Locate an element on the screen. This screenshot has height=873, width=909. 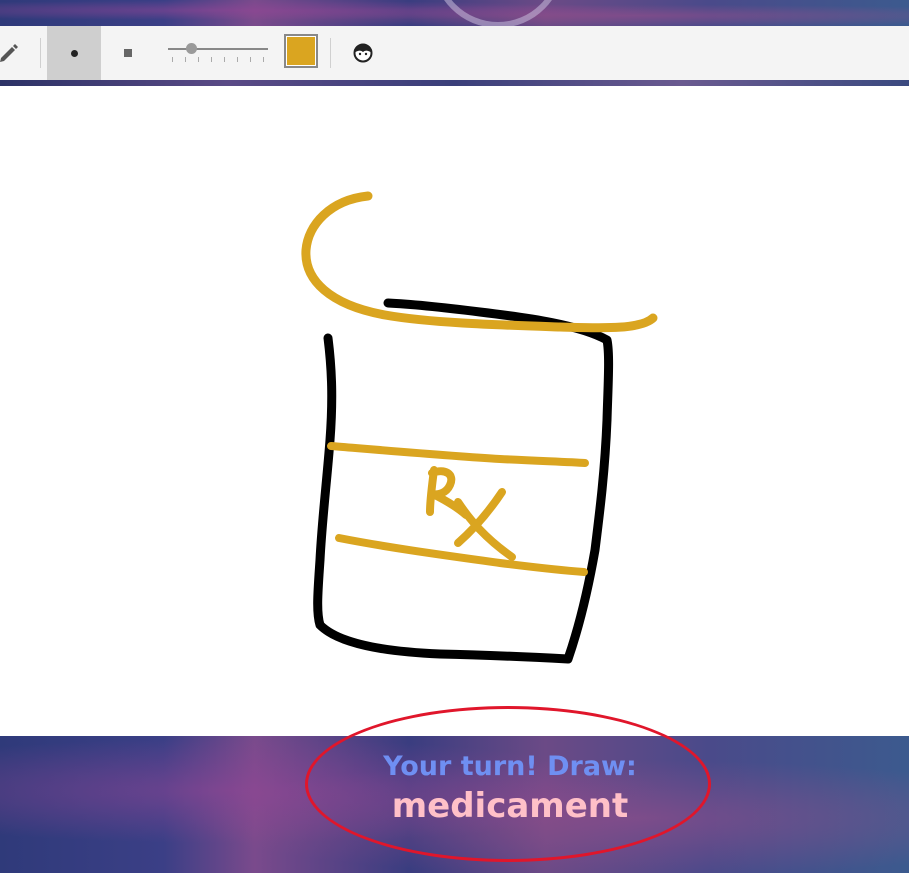
round-dot-icon is located at coordinates (74, 53).